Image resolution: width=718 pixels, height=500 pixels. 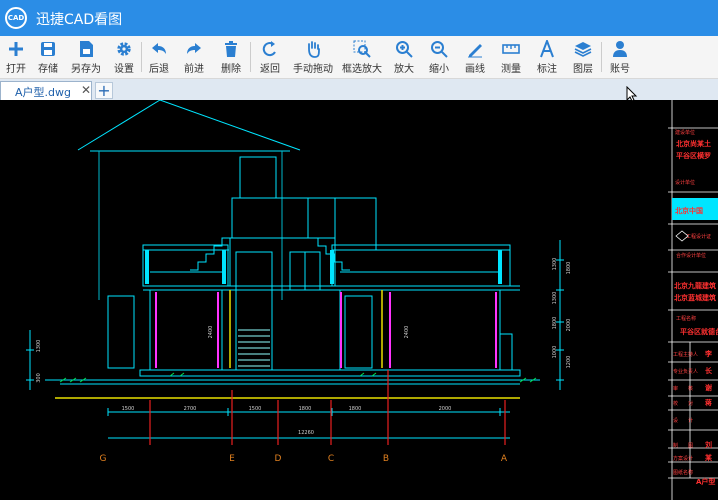 I want to click on title-block-text: 平谷区横罗, so click(x=693, y=155).